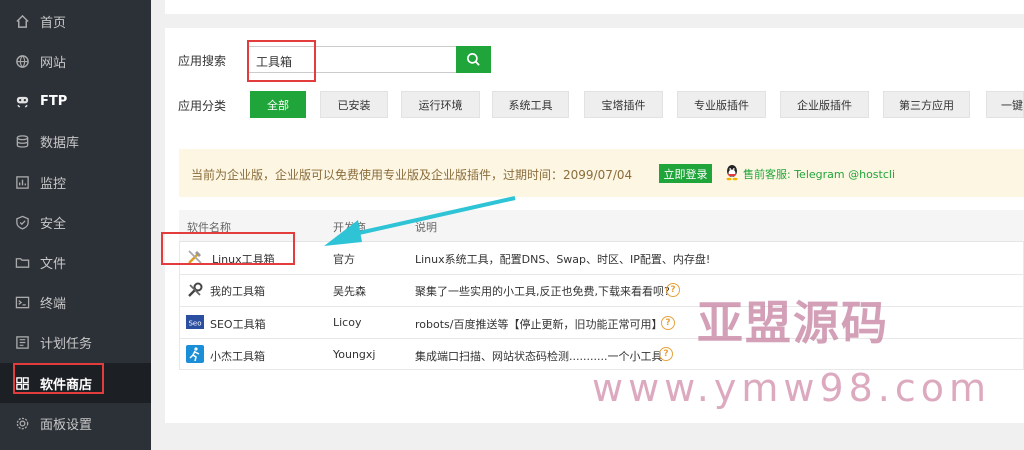 This screenshot has width=1024, height=450. Describe the element at coordinates (53, 304) in the screenshot. I see `sidebar-item-label: 终端` at that location.